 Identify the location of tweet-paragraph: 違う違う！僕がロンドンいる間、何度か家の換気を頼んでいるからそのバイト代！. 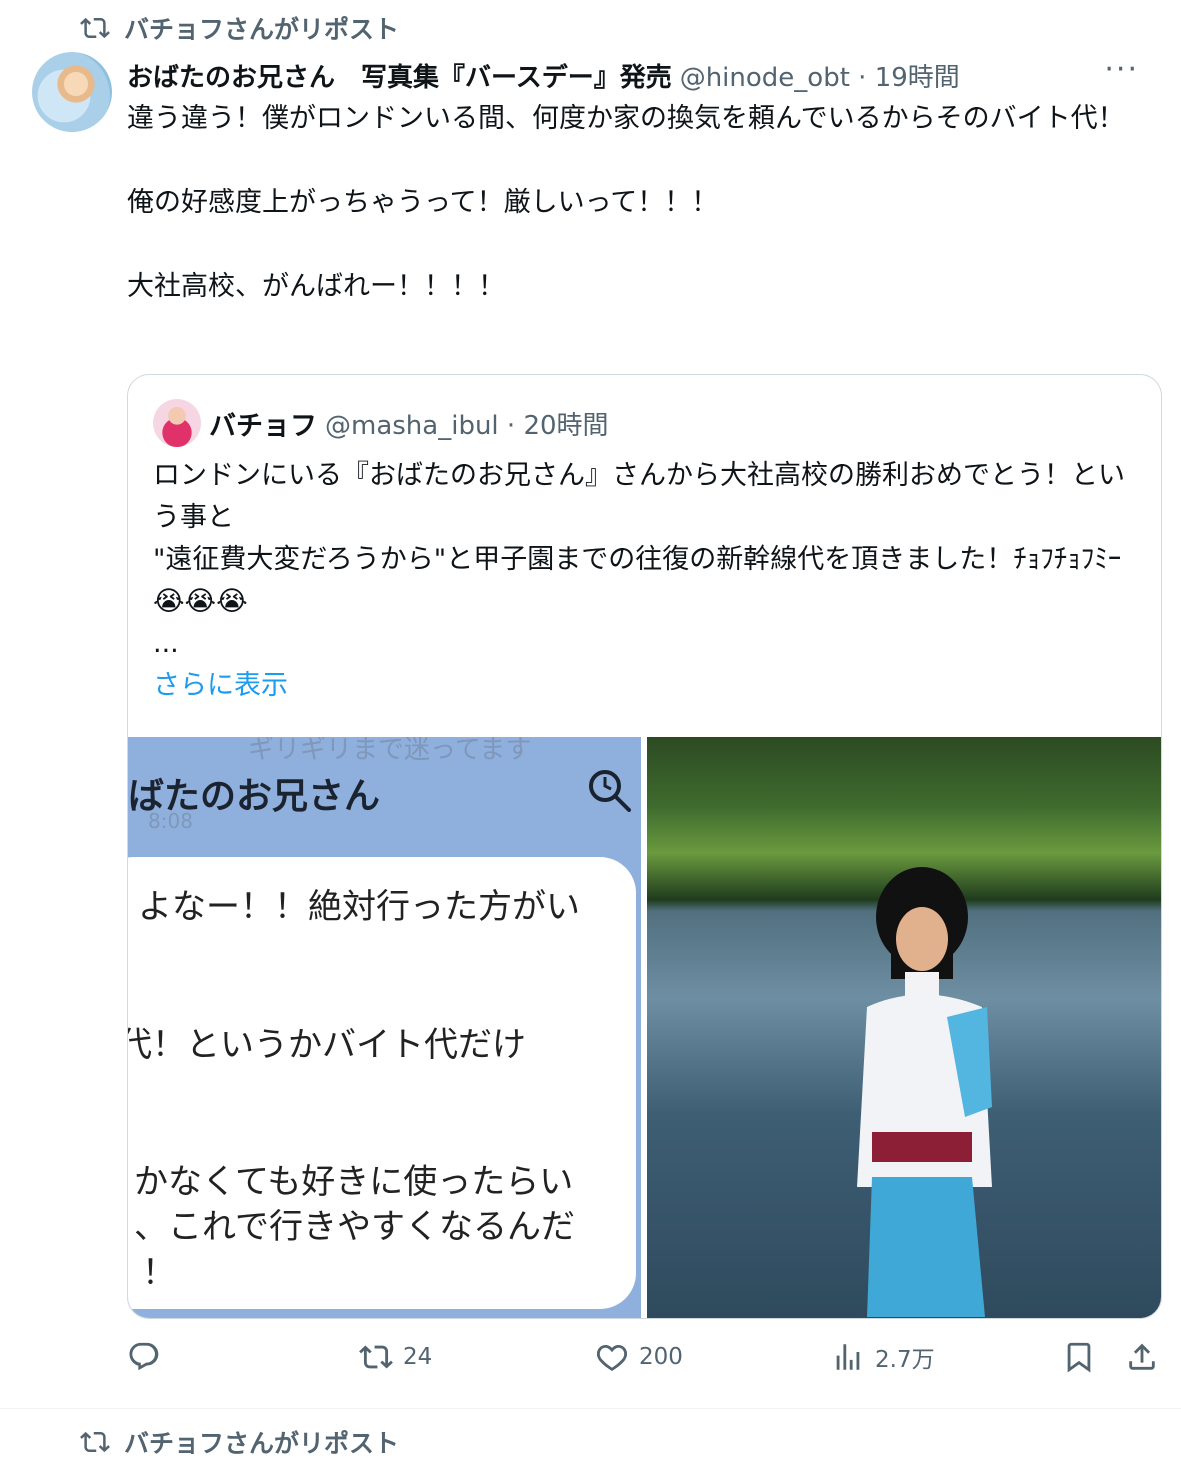
(626, 118).